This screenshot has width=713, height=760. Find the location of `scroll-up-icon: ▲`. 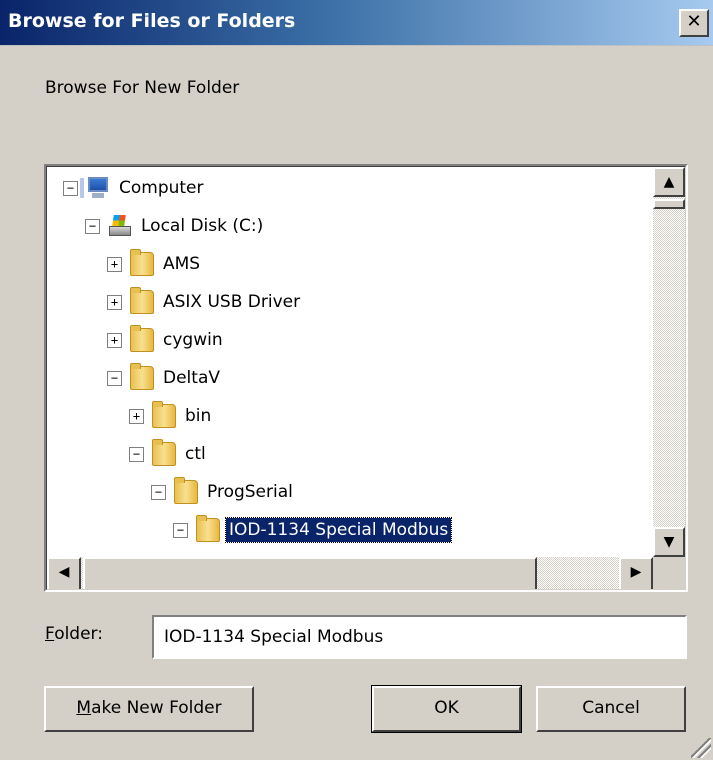

scroll-up-icon: ▲ is located at coordinates (669, 182).